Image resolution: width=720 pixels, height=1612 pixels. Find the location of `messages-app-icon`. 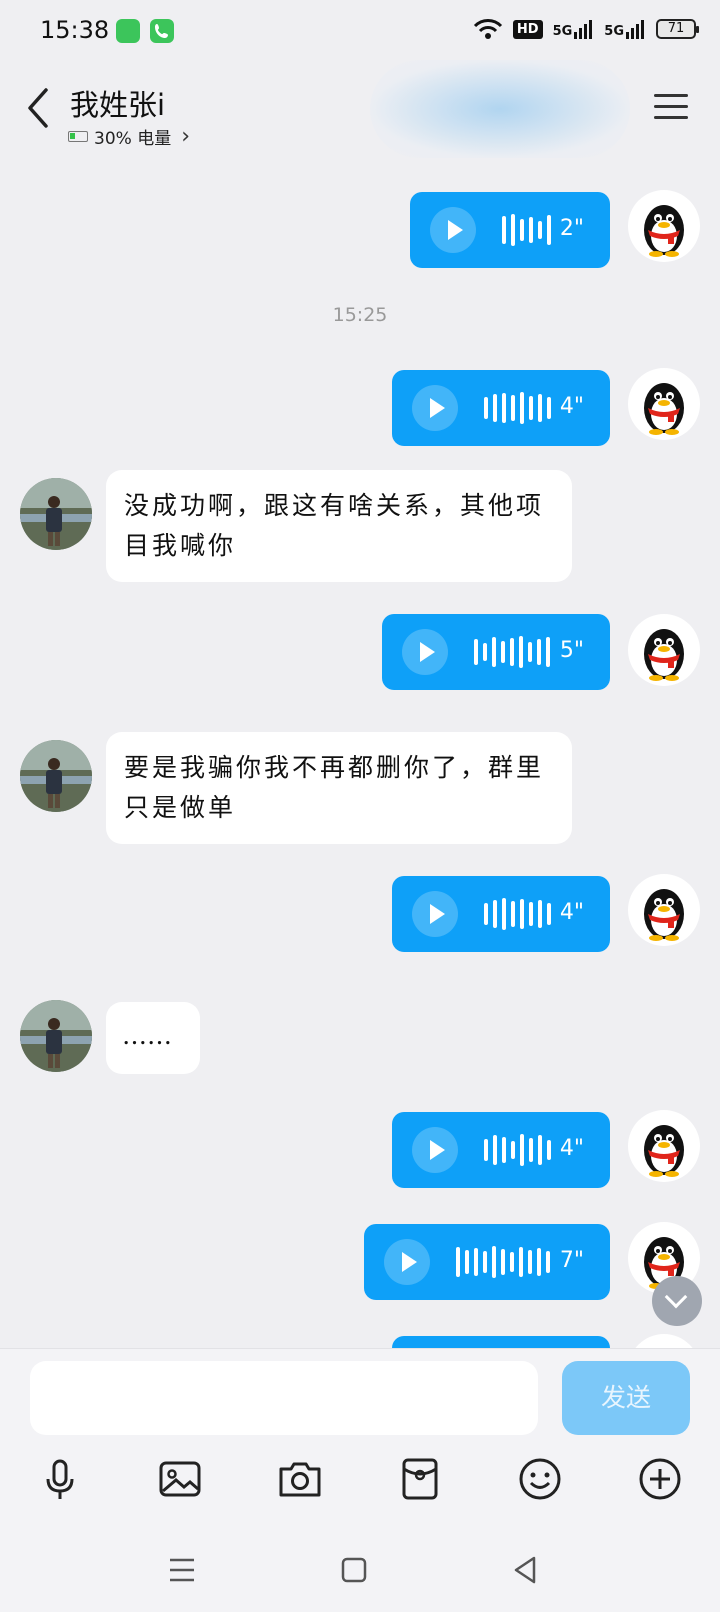

messages-app-icon is located at coordinates (128, 31).